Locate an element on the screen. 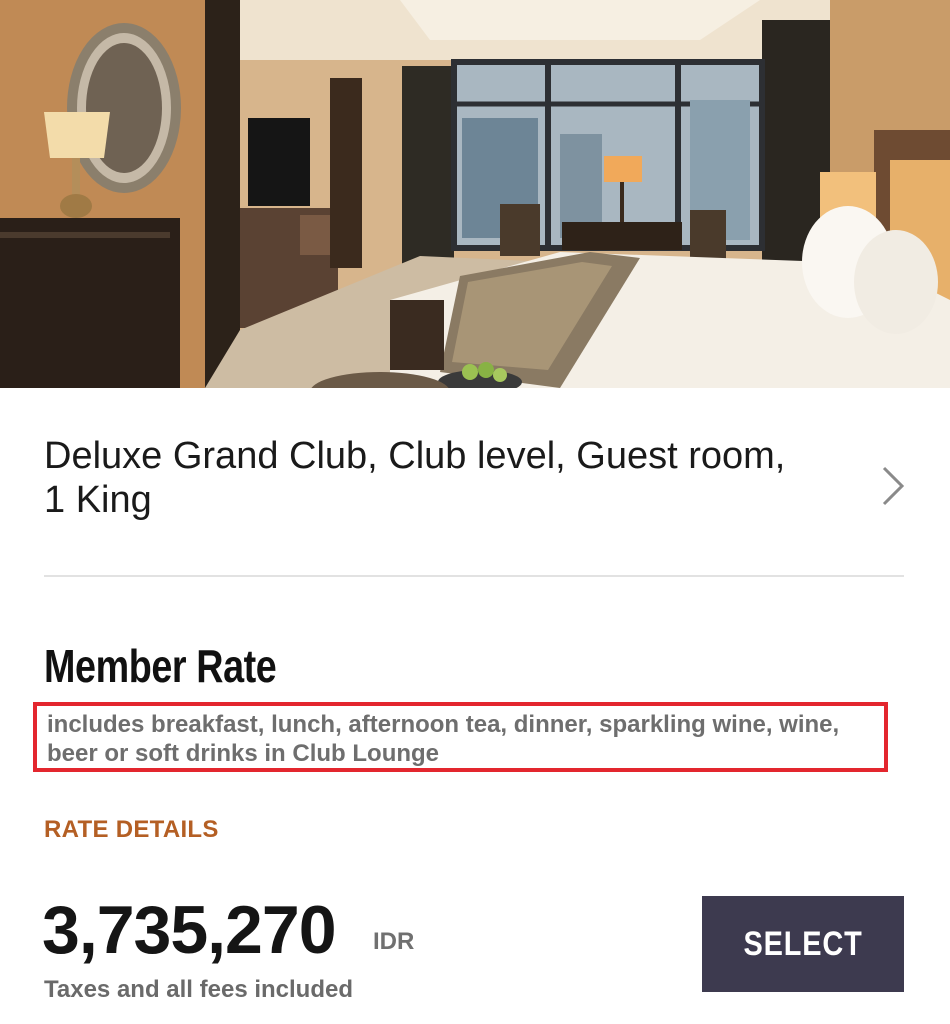 The height and width of the screenshot is (1024, 950). select-button: SELECT is located at coordinates (803, 944).